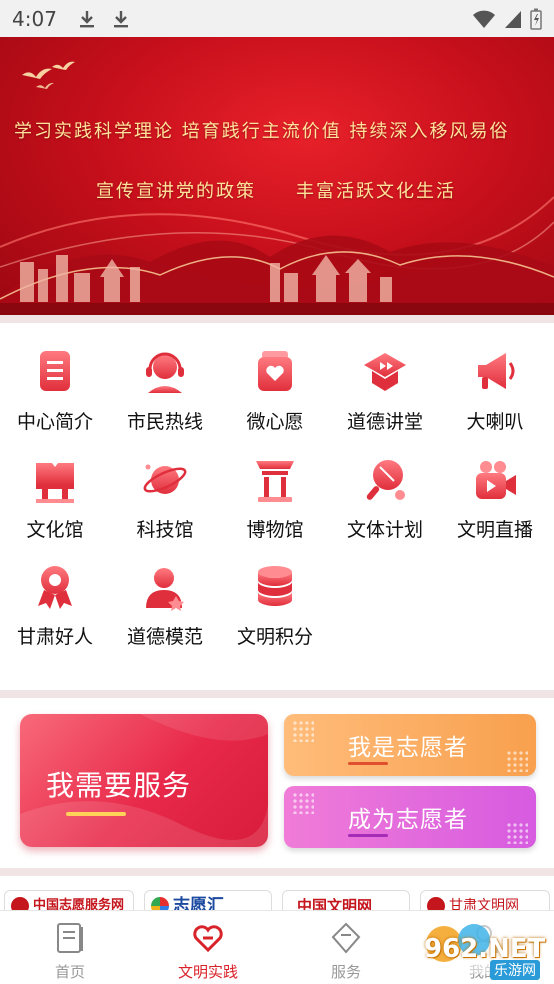 The width and height of the screenshot is (554, 984). Describe the element at coordinates (164, 422) in the screenshot. I see `grid-item-label: 市民热线` at that location.